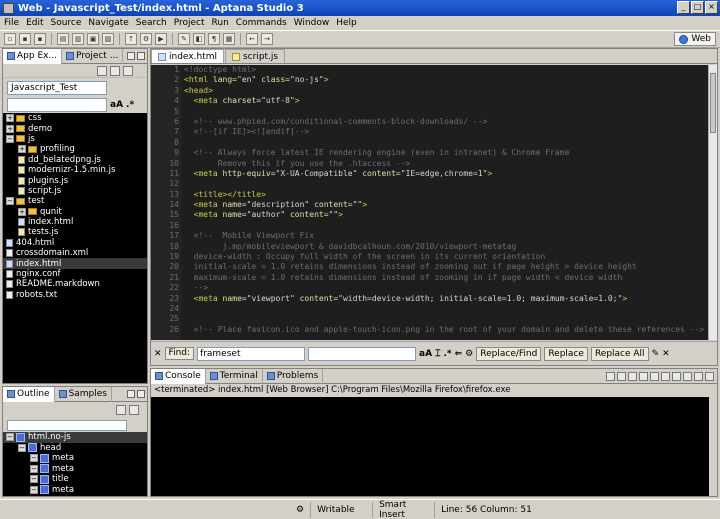  Describe the element at coordinates (469, 354) in the screenshot. I see `gear-icon: ⚙` at that location.